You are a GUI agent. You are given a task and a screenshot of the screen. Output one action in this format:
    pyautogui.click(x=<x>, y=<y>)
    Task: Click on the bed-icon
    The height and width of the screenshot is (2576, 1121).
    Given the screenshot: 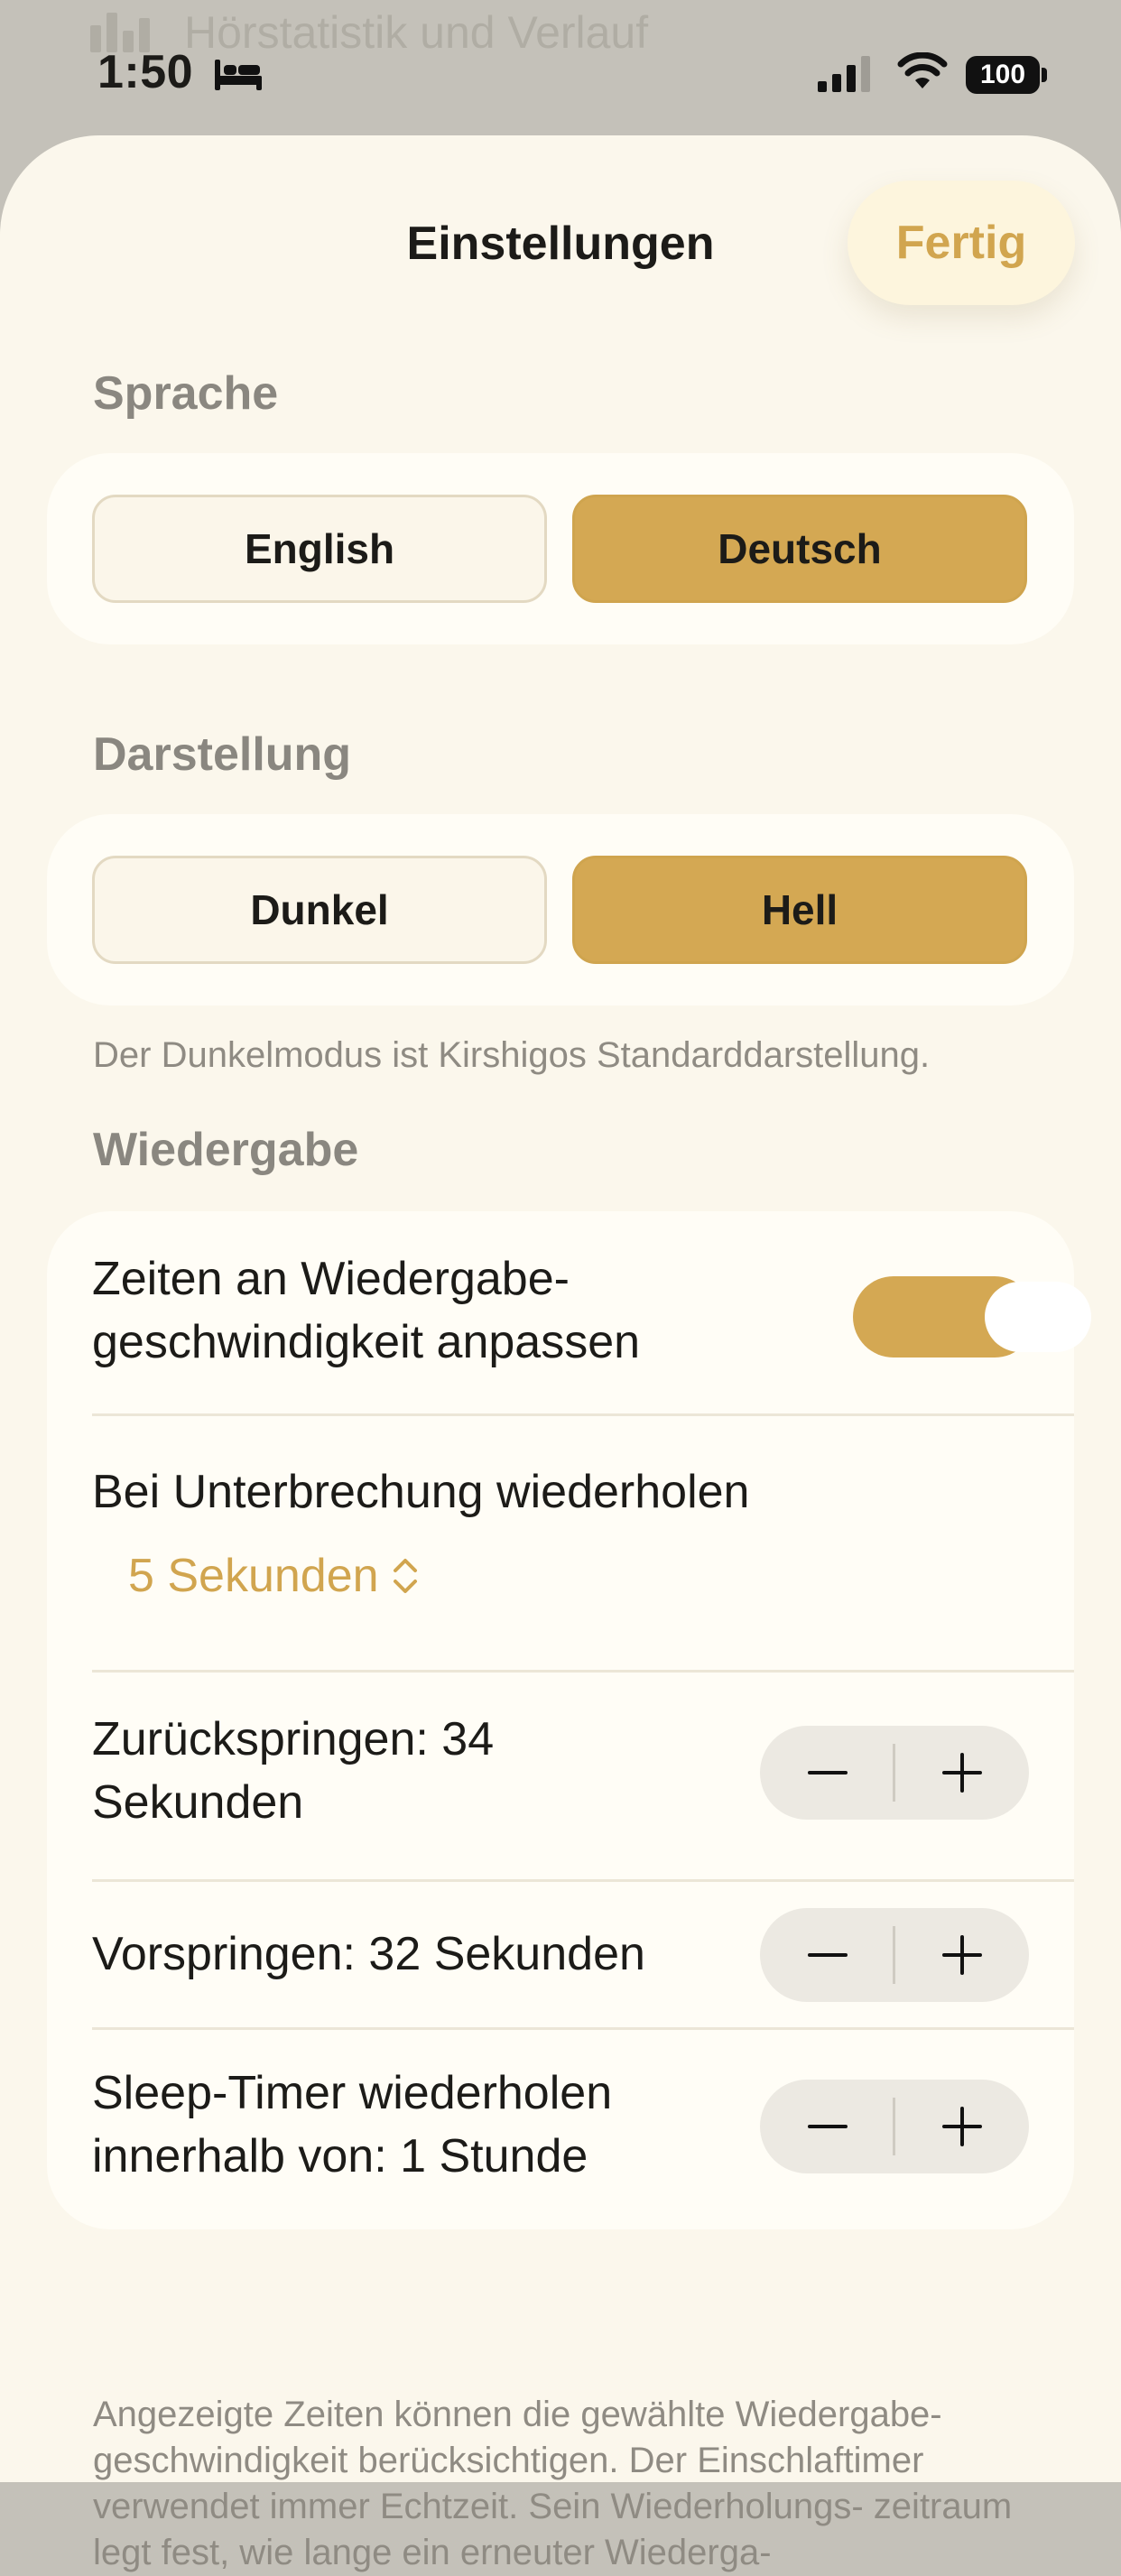 What is the action you would take?
    pyautogui.click(x=239, y=75)
    